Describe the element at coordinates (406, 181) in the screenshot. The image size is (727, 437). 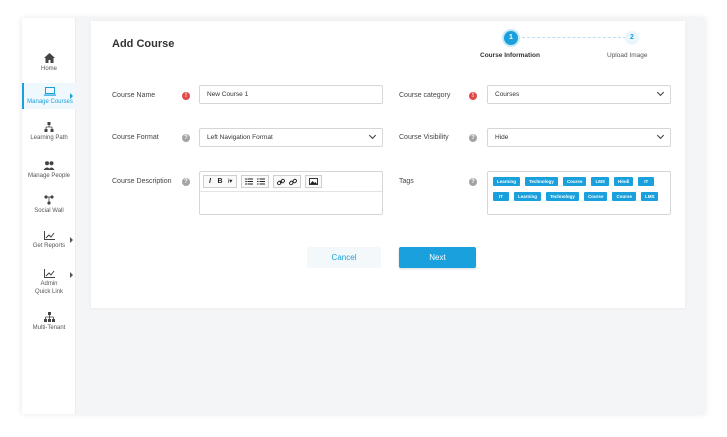
I see `tags-label: Tags` at that location.